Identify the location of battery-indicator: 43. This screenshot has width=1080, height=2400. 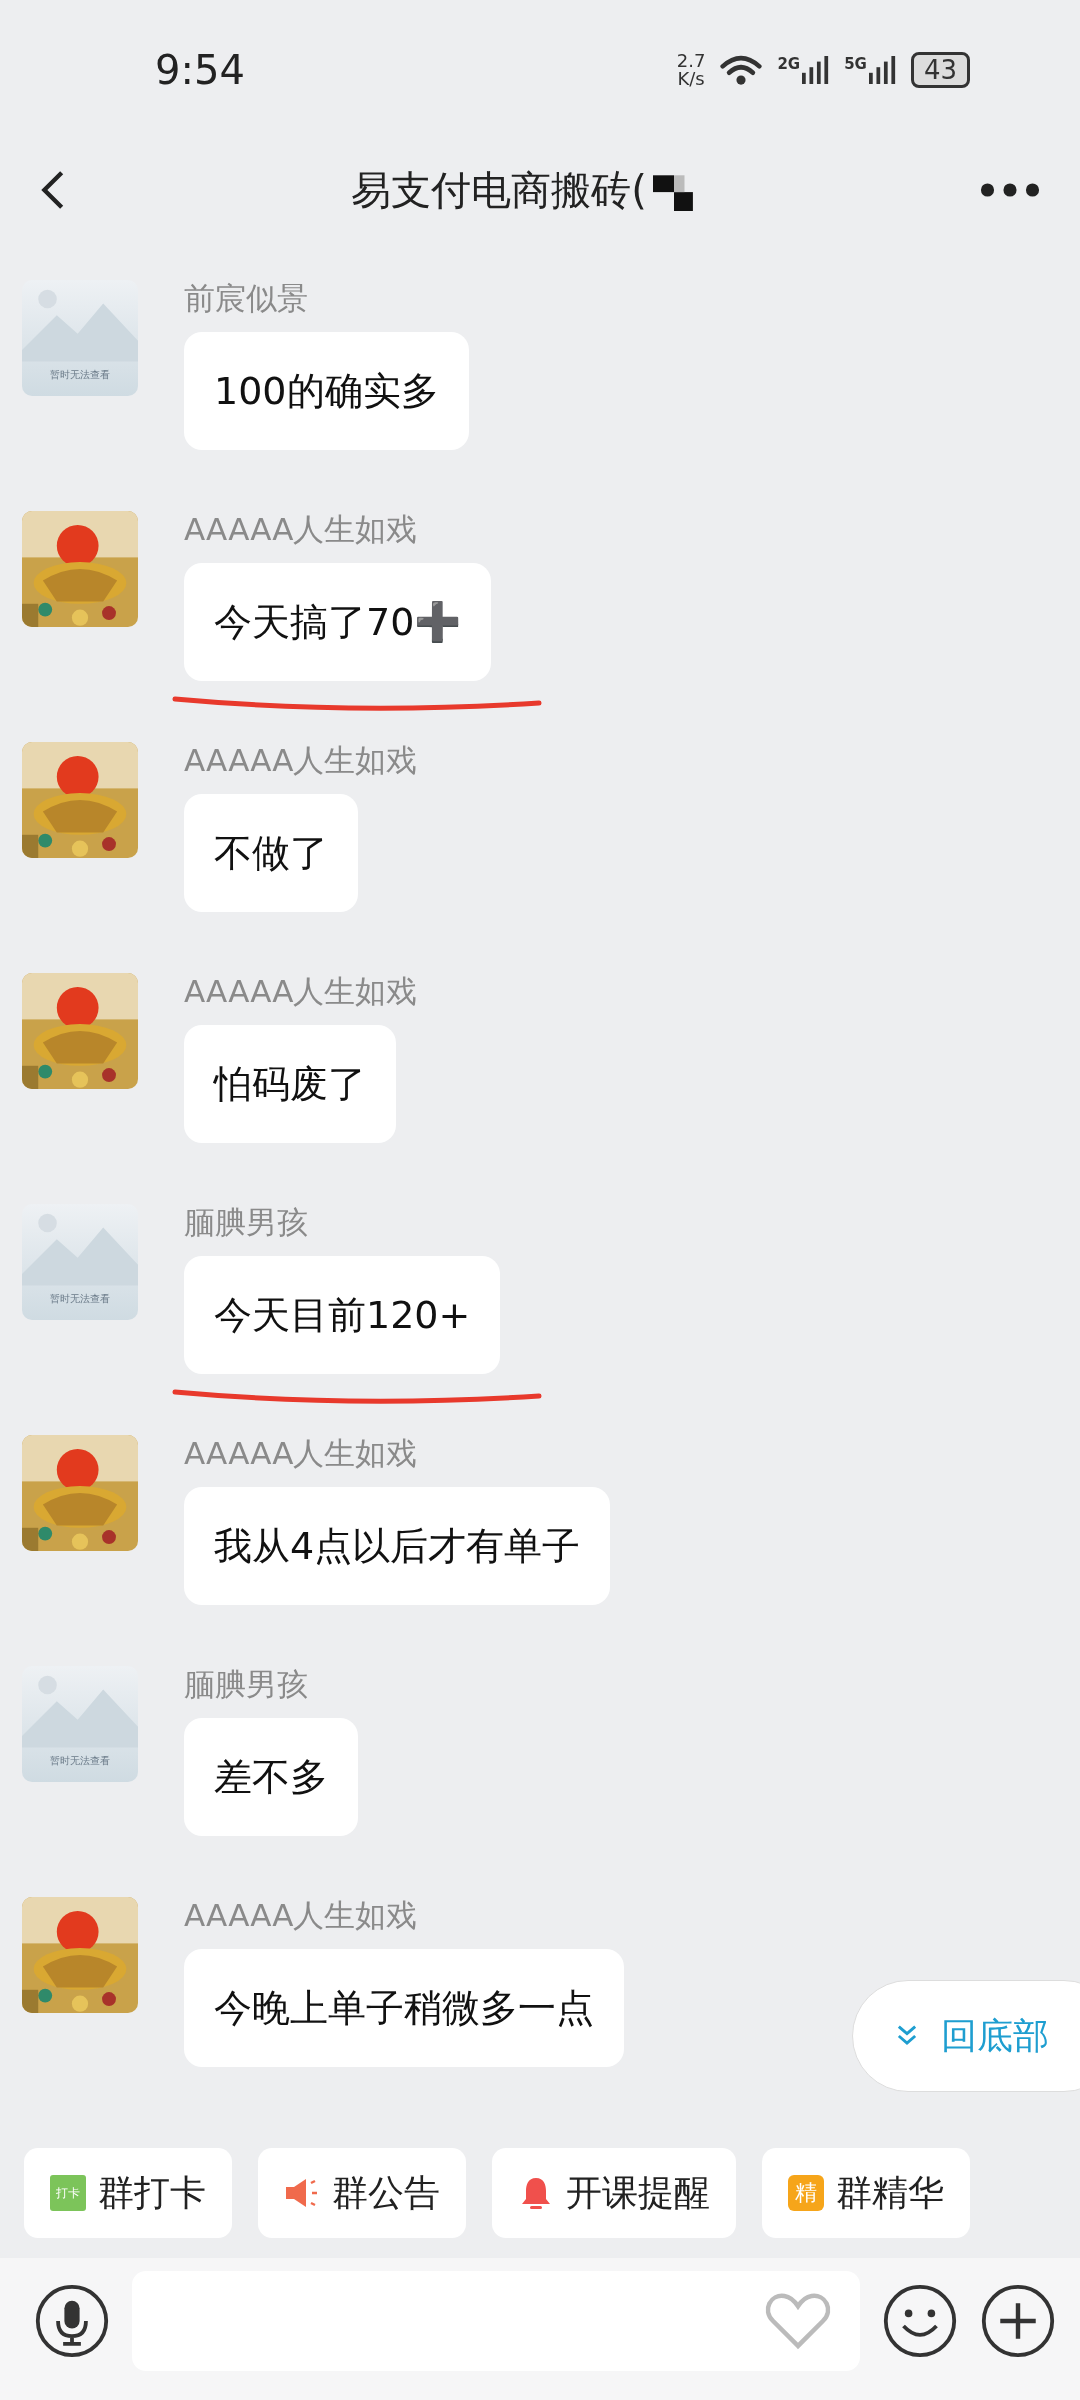
(940, 70).